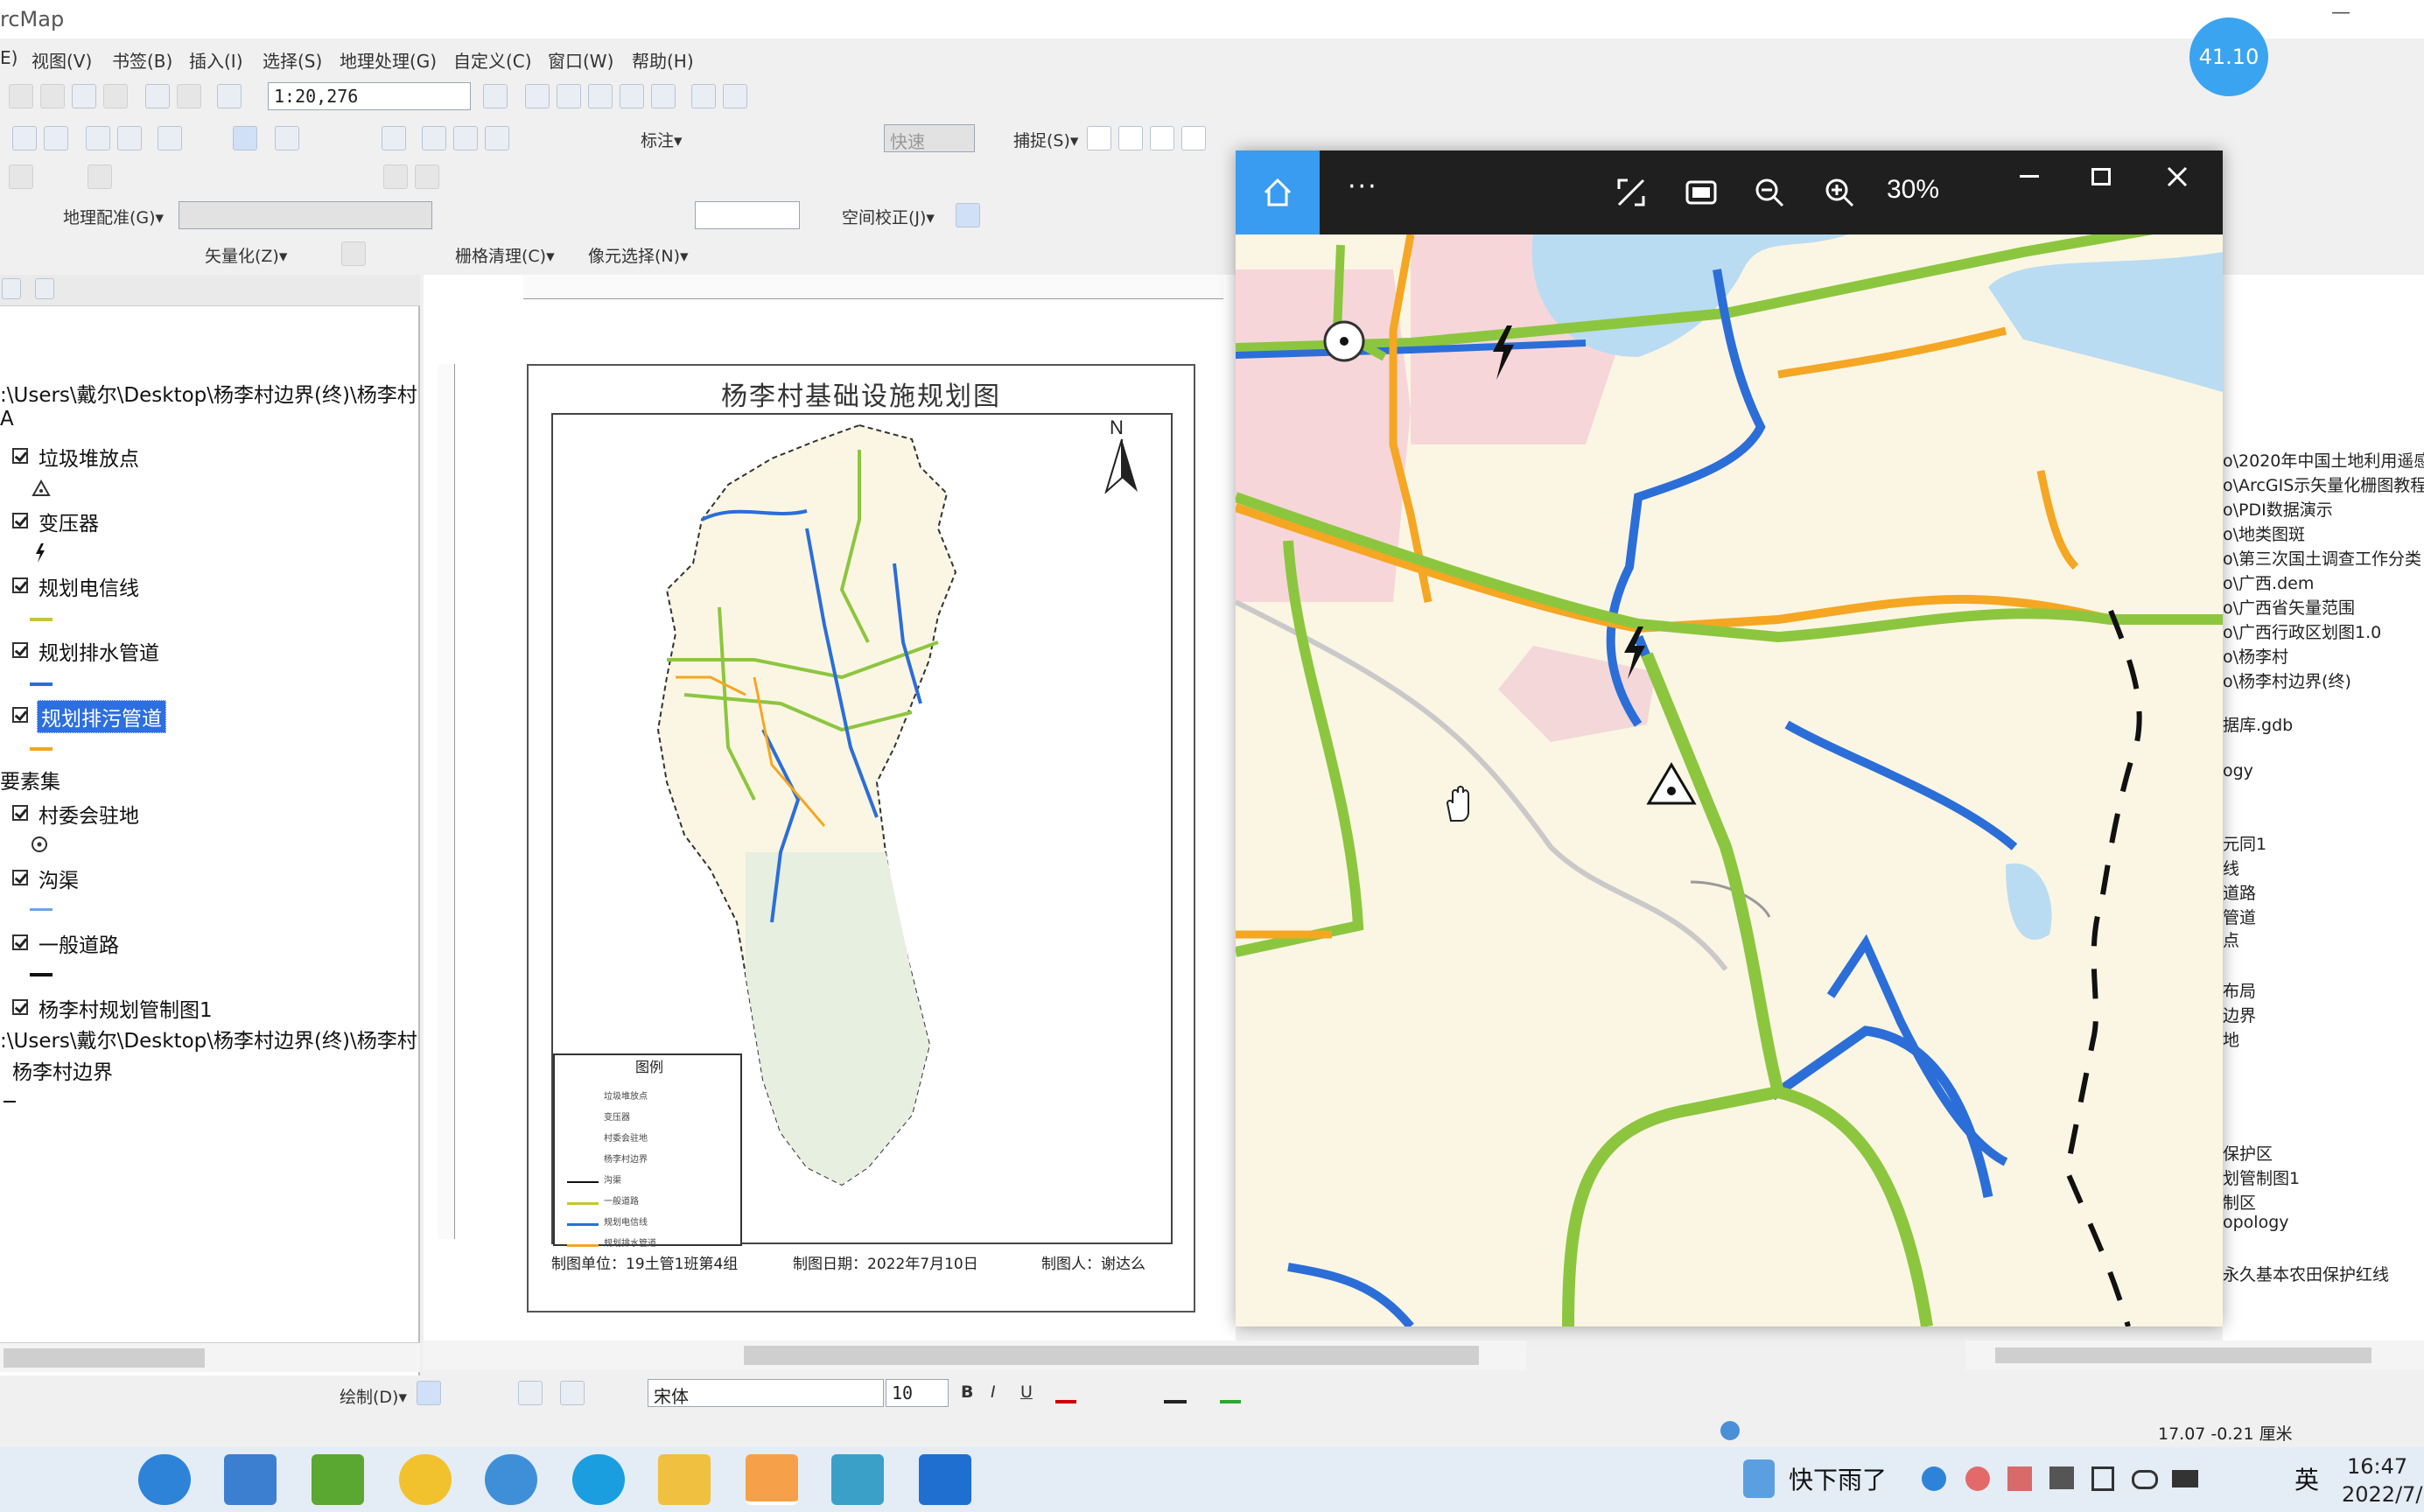  I want to click on edge-snap-icon, so click(1193, 138).